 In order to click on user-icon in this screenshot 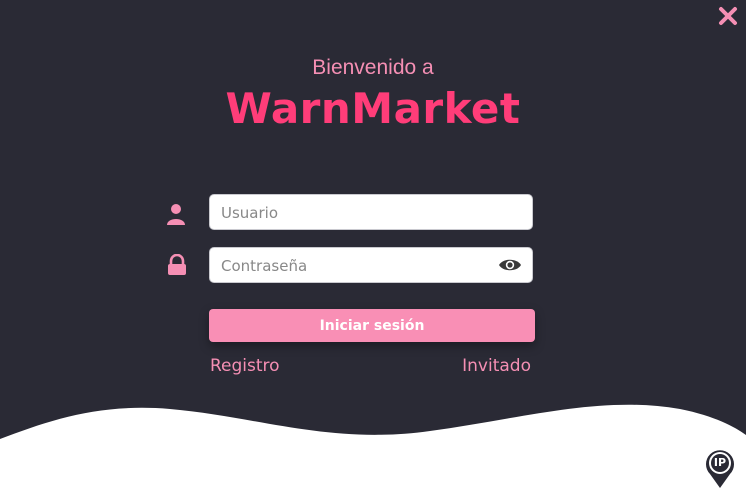, I will do `click(176, 214)`.